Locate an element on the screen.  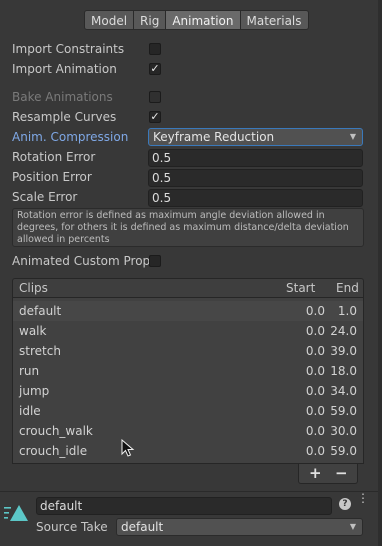
clip-end: 1.0 is located at coordinates (347, 311).